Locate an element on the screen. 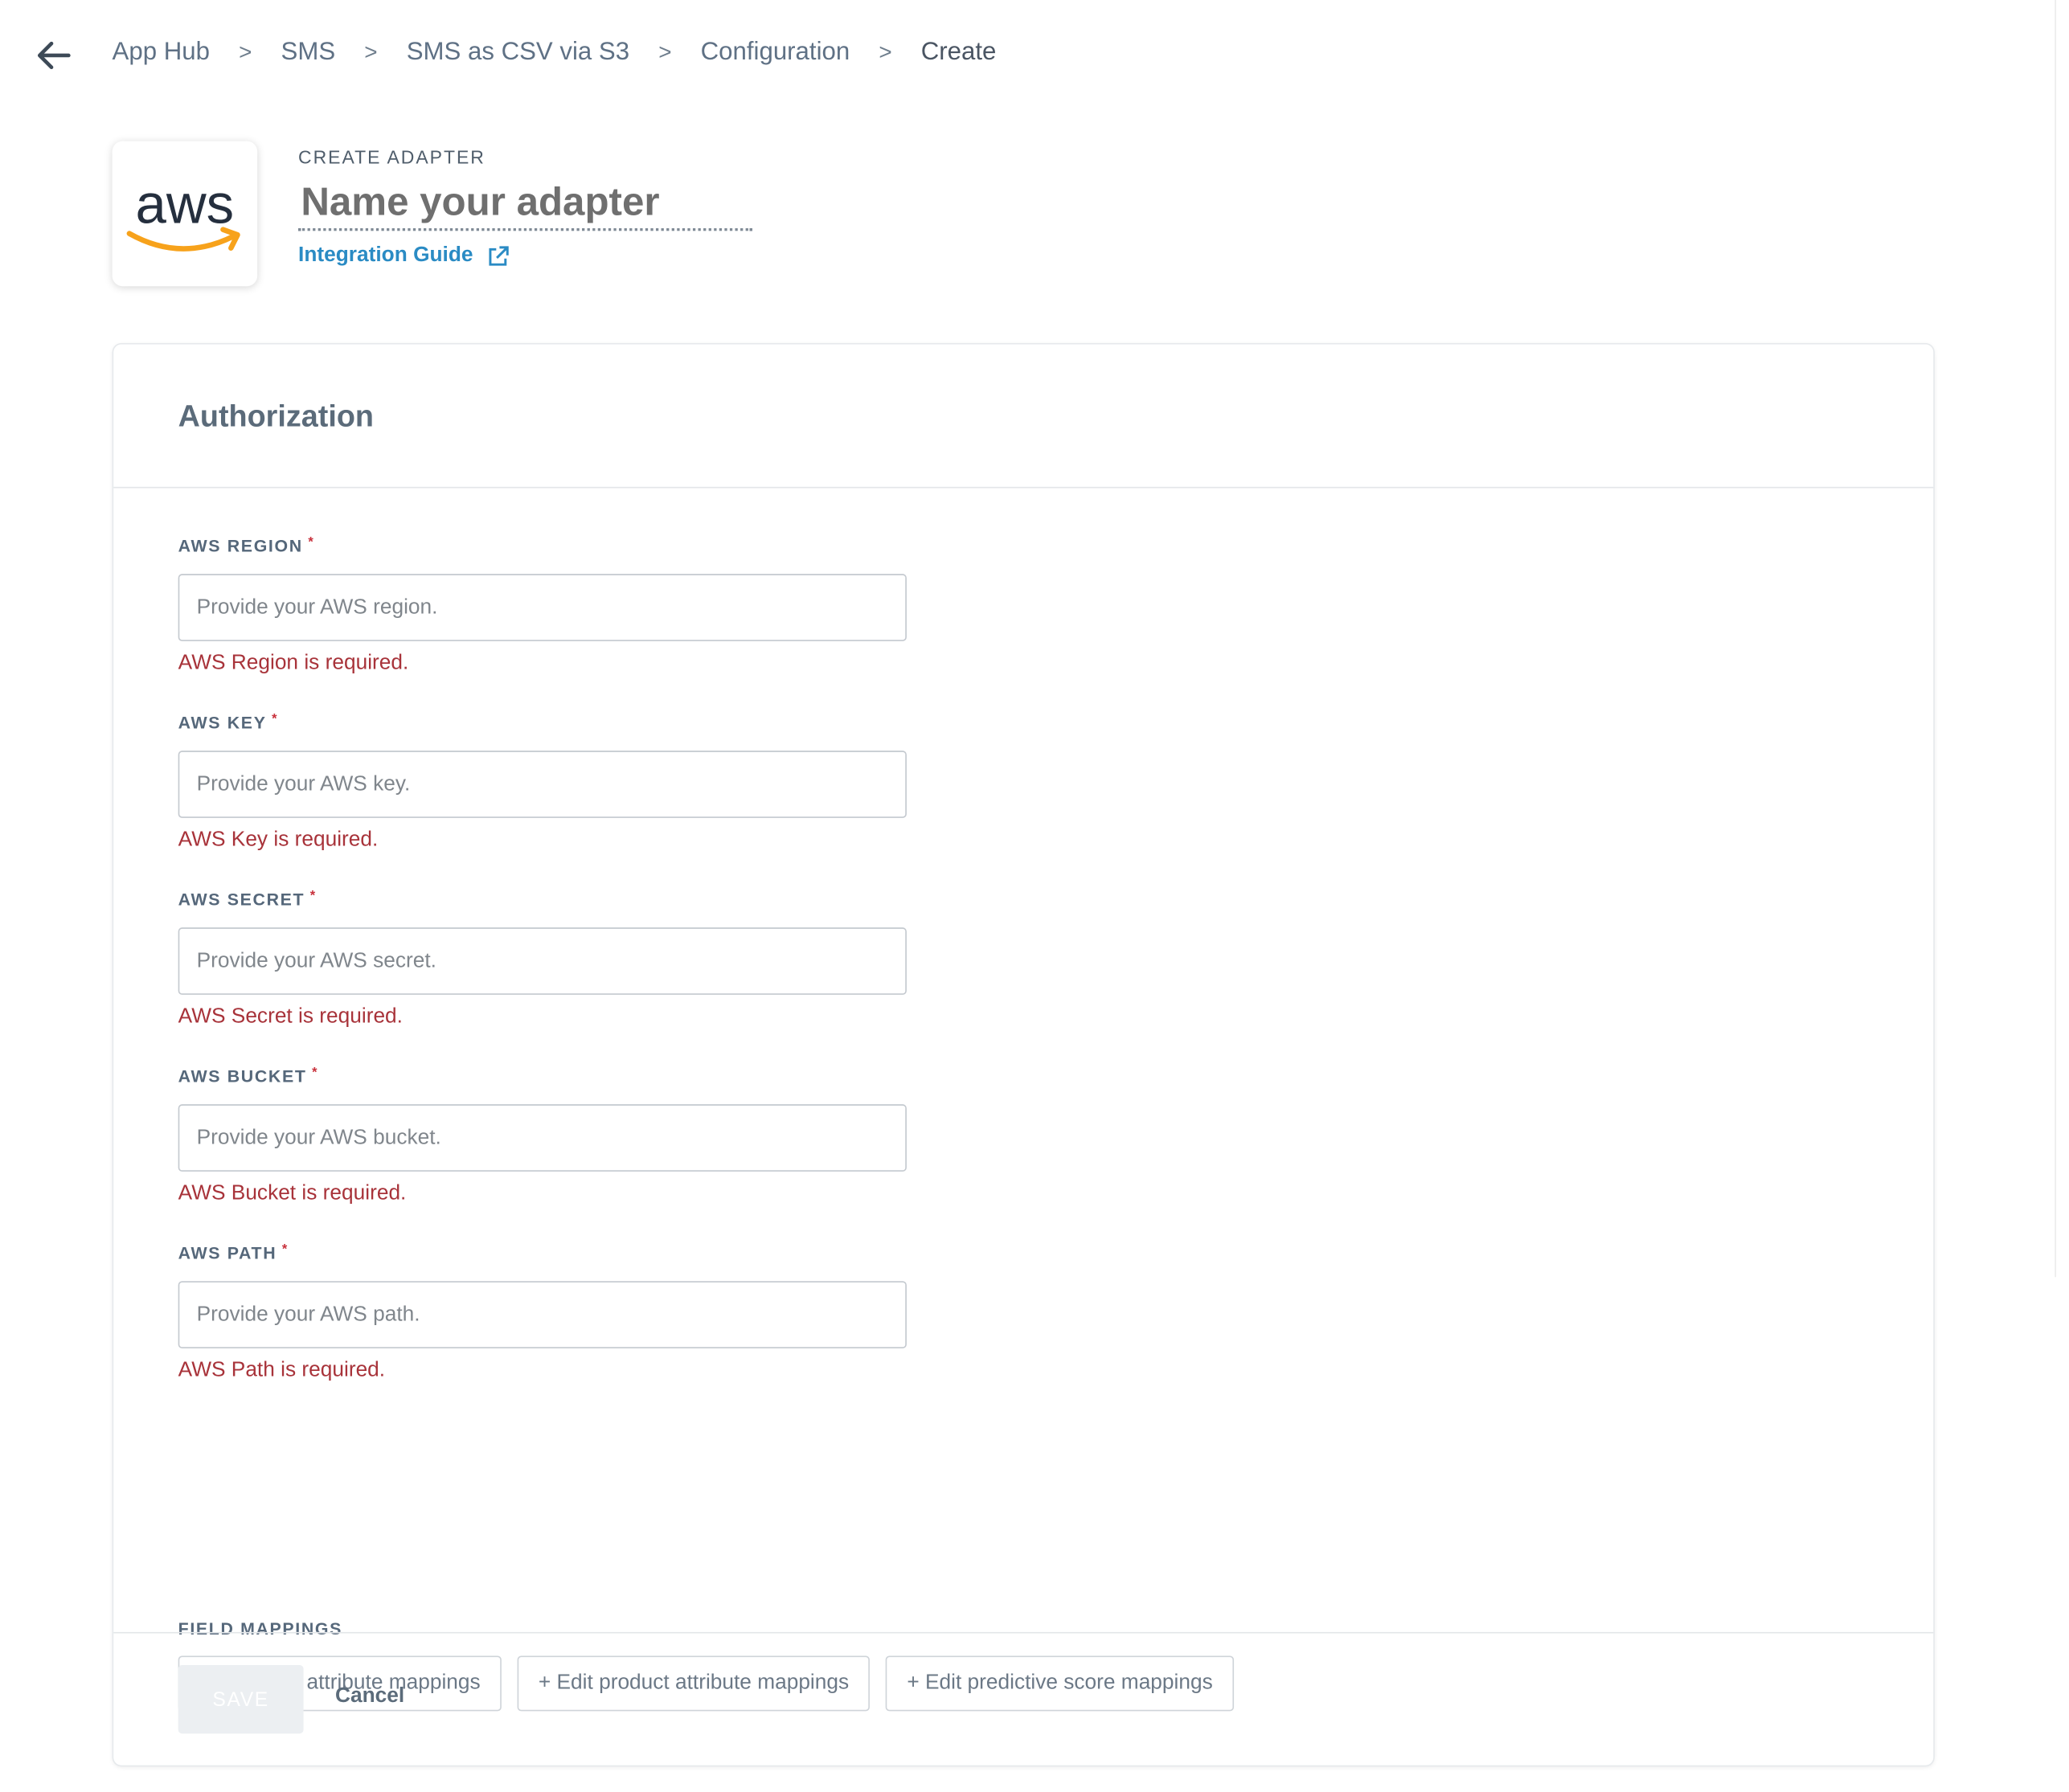 The image size is (2069, 1792). aws-key-label-text: AWS KEY is located at coordinates (222, 722).